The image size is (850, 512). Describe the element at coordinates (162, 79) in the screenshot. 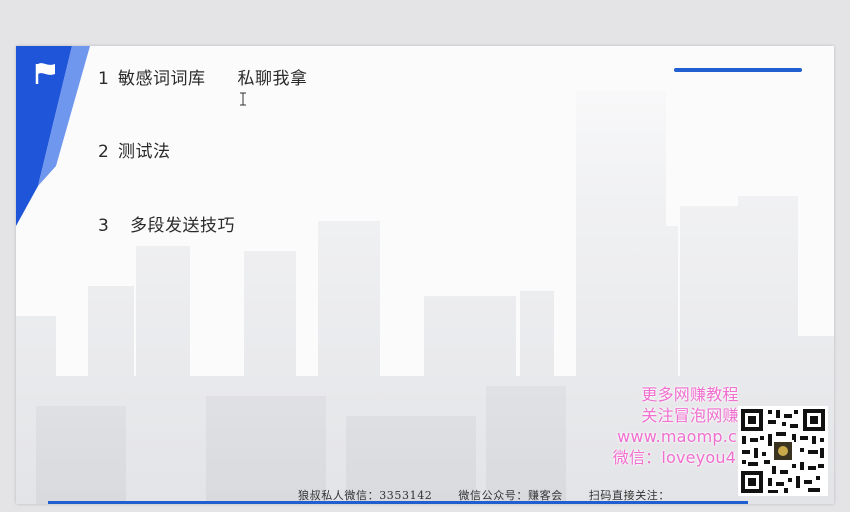

I see `agenda-item-text: 敏感词词库` at that location.